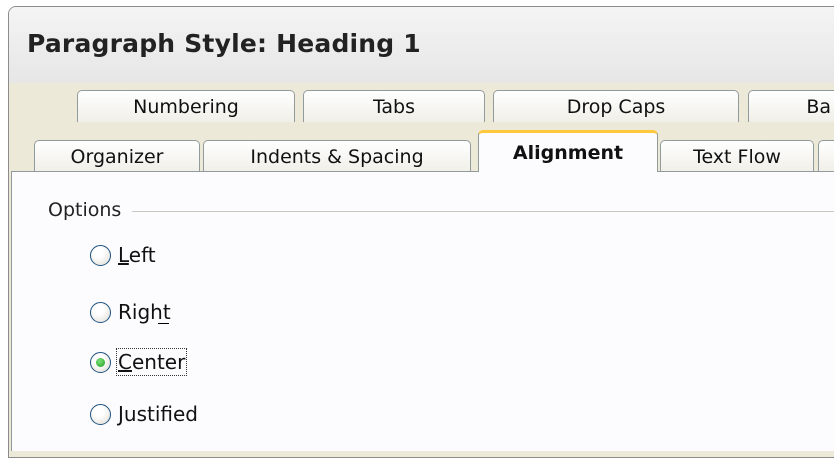  What do you see at coordinates (137, 255) in the screenshot?
I see `radio-label: Left` at bounding box center [137, 255].